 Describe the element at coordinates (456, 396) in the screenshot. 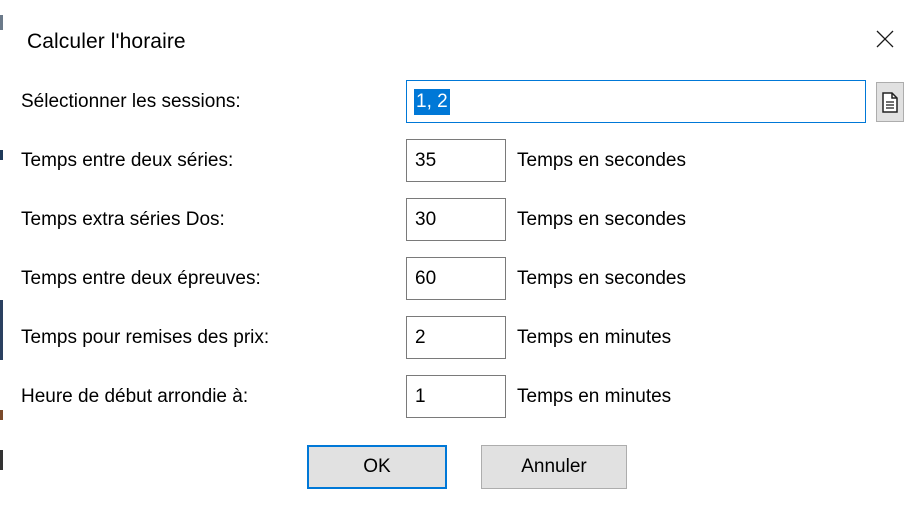

I see `start-time-rounding-input` at that location.